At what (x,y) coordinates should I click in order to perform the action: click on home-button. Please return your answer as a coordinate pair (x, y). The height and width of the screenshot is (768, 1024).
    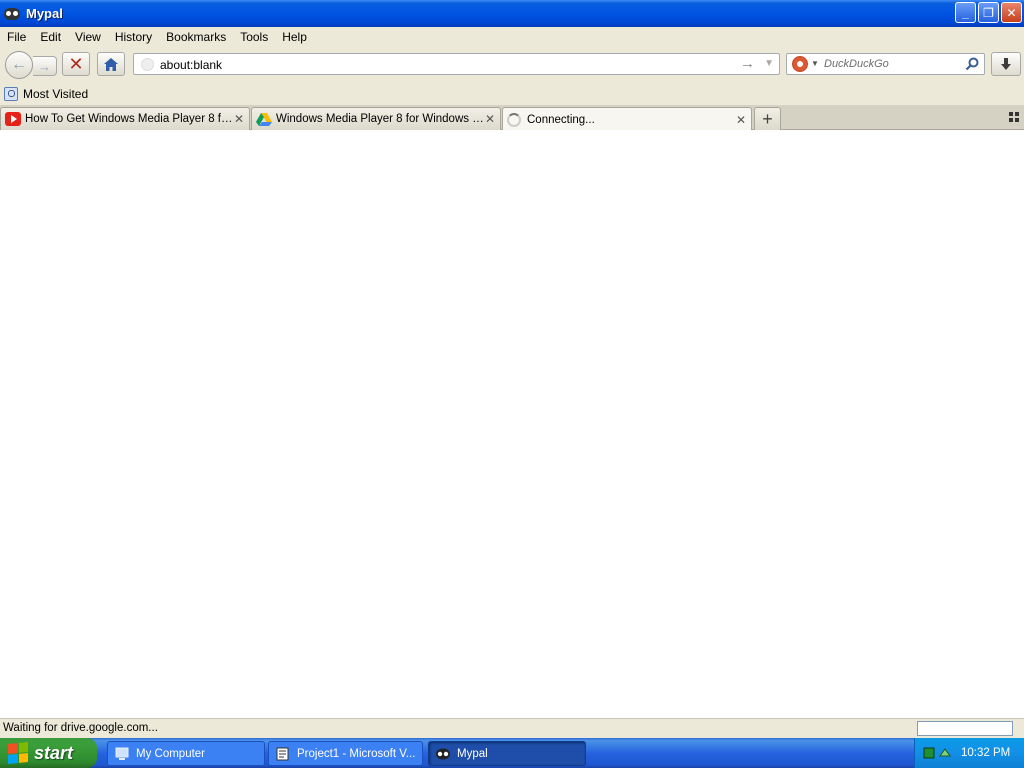
    Looking at the image, I should click on (111, 64).